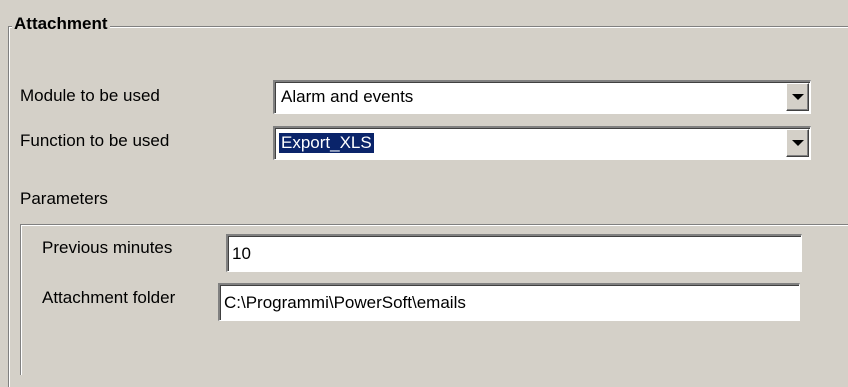 The width and height of the screenshot is (848, 387). What do you see at coordinates (107, 247) in the screenshot?
I see `previous-minutes-label: Previous minutes` at bounding box center [107, 247].